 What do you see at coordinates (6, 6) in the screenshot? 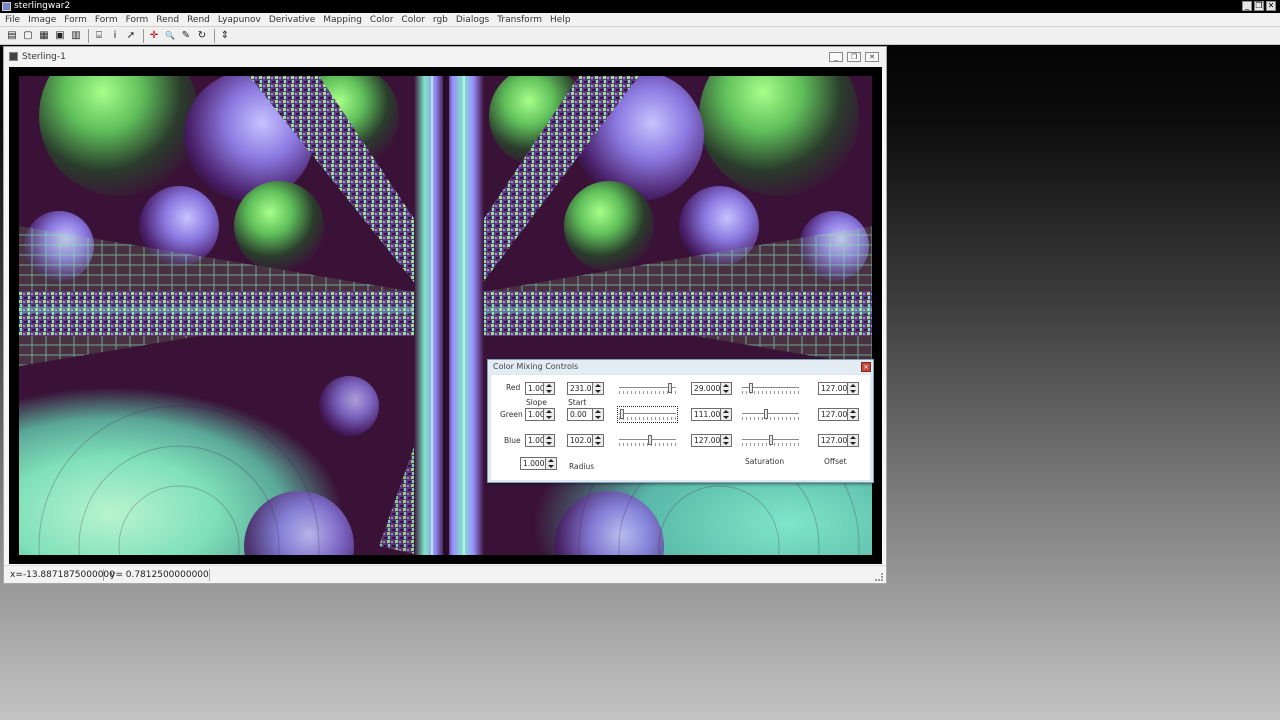
I see `app-icon` at bounding box center [6, 6].